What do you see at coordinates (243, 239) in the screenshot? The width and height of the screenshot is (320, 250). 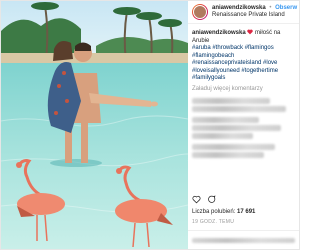 I see `comment-input` at bounding box center [243, 239].